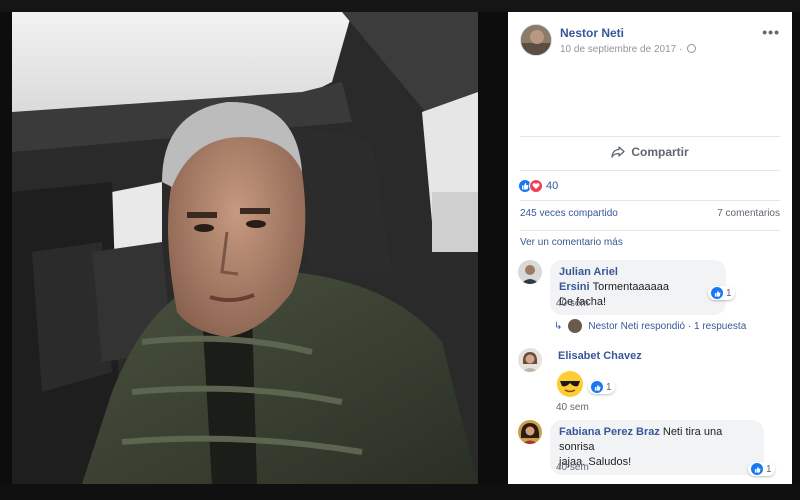  I want to click on love-reaction-icon, so click(536, 186).